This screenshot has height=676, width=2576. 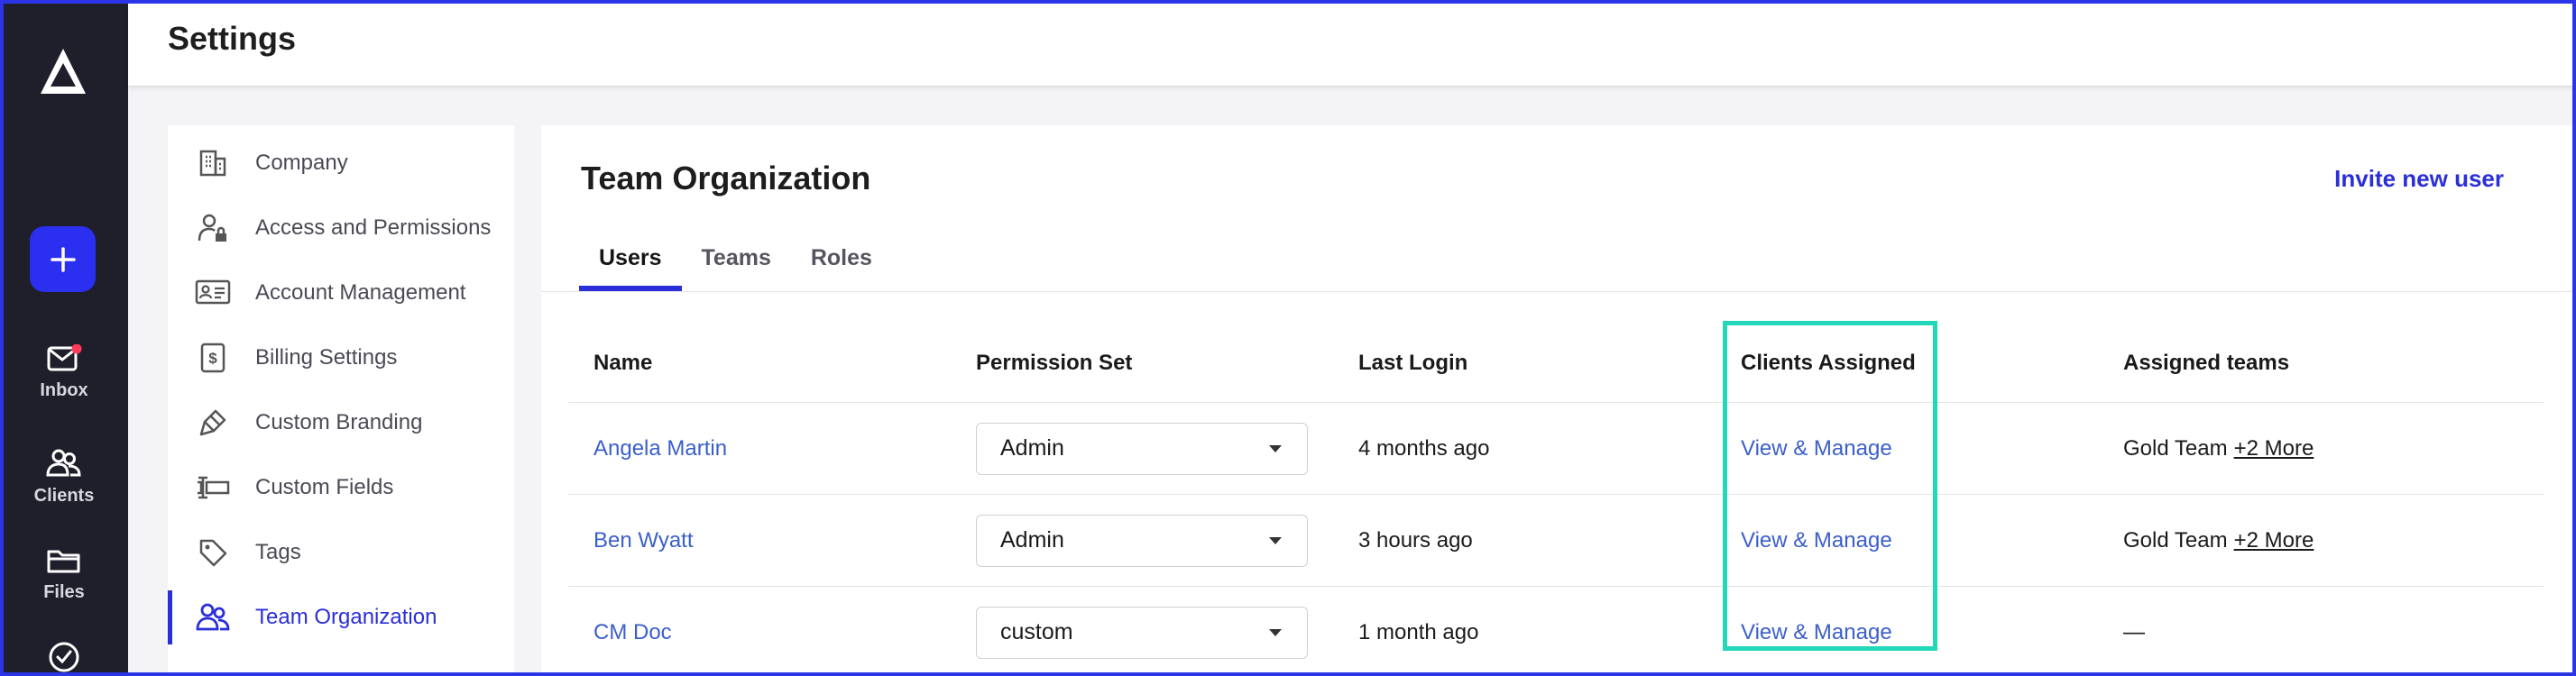 What do you see at coordinates (1412, 363) in the screenshot?
I see `column-header-last-login: Last Login` at bounding box center [1412, 363].